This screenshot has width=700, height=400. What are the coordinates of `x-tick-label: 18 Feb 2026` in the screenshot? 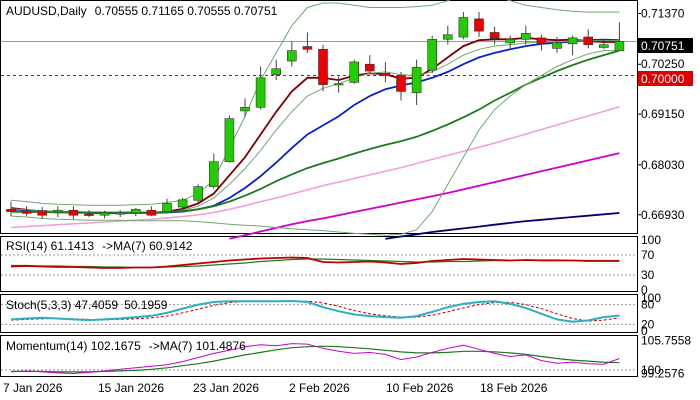 It's located at (514, 388).